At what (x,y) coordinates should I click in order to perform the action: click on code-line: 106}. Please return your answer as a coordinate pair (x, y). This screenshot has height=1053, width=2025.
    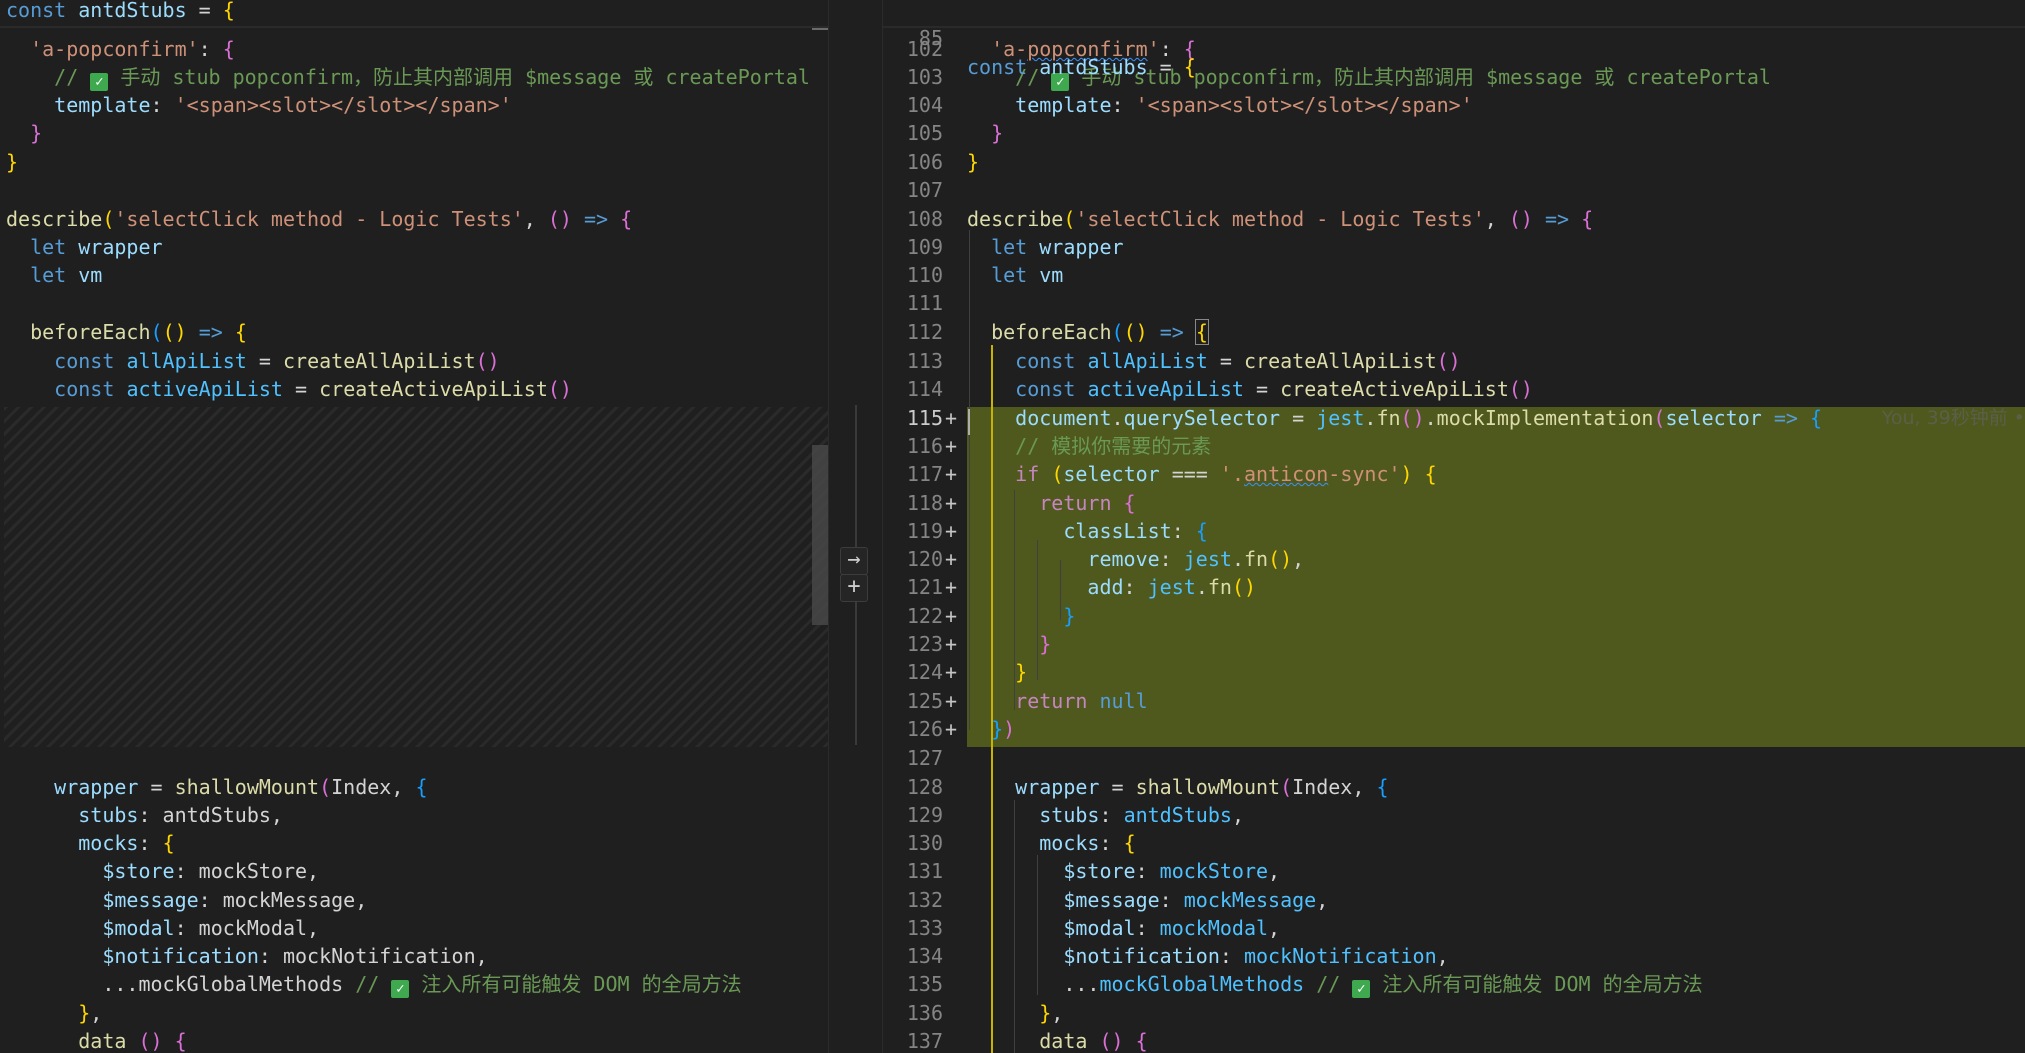
    Looking at the image, I should click on (1454, 162).